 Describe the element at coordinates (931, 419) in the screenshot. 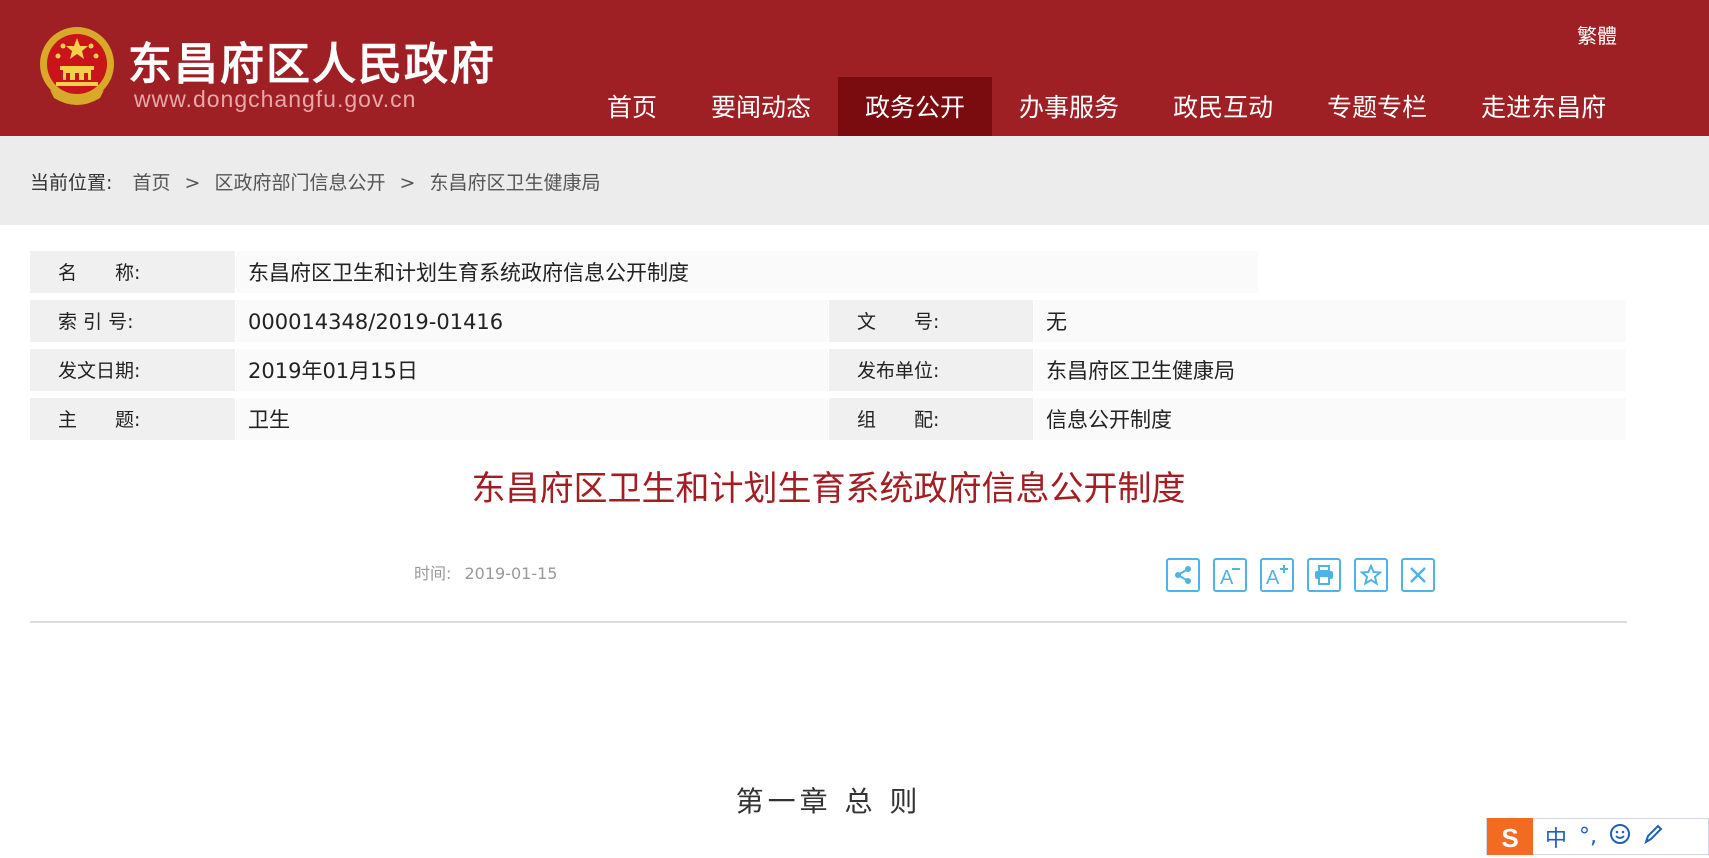

I see `meta-category-label: 组 配:` at that location.